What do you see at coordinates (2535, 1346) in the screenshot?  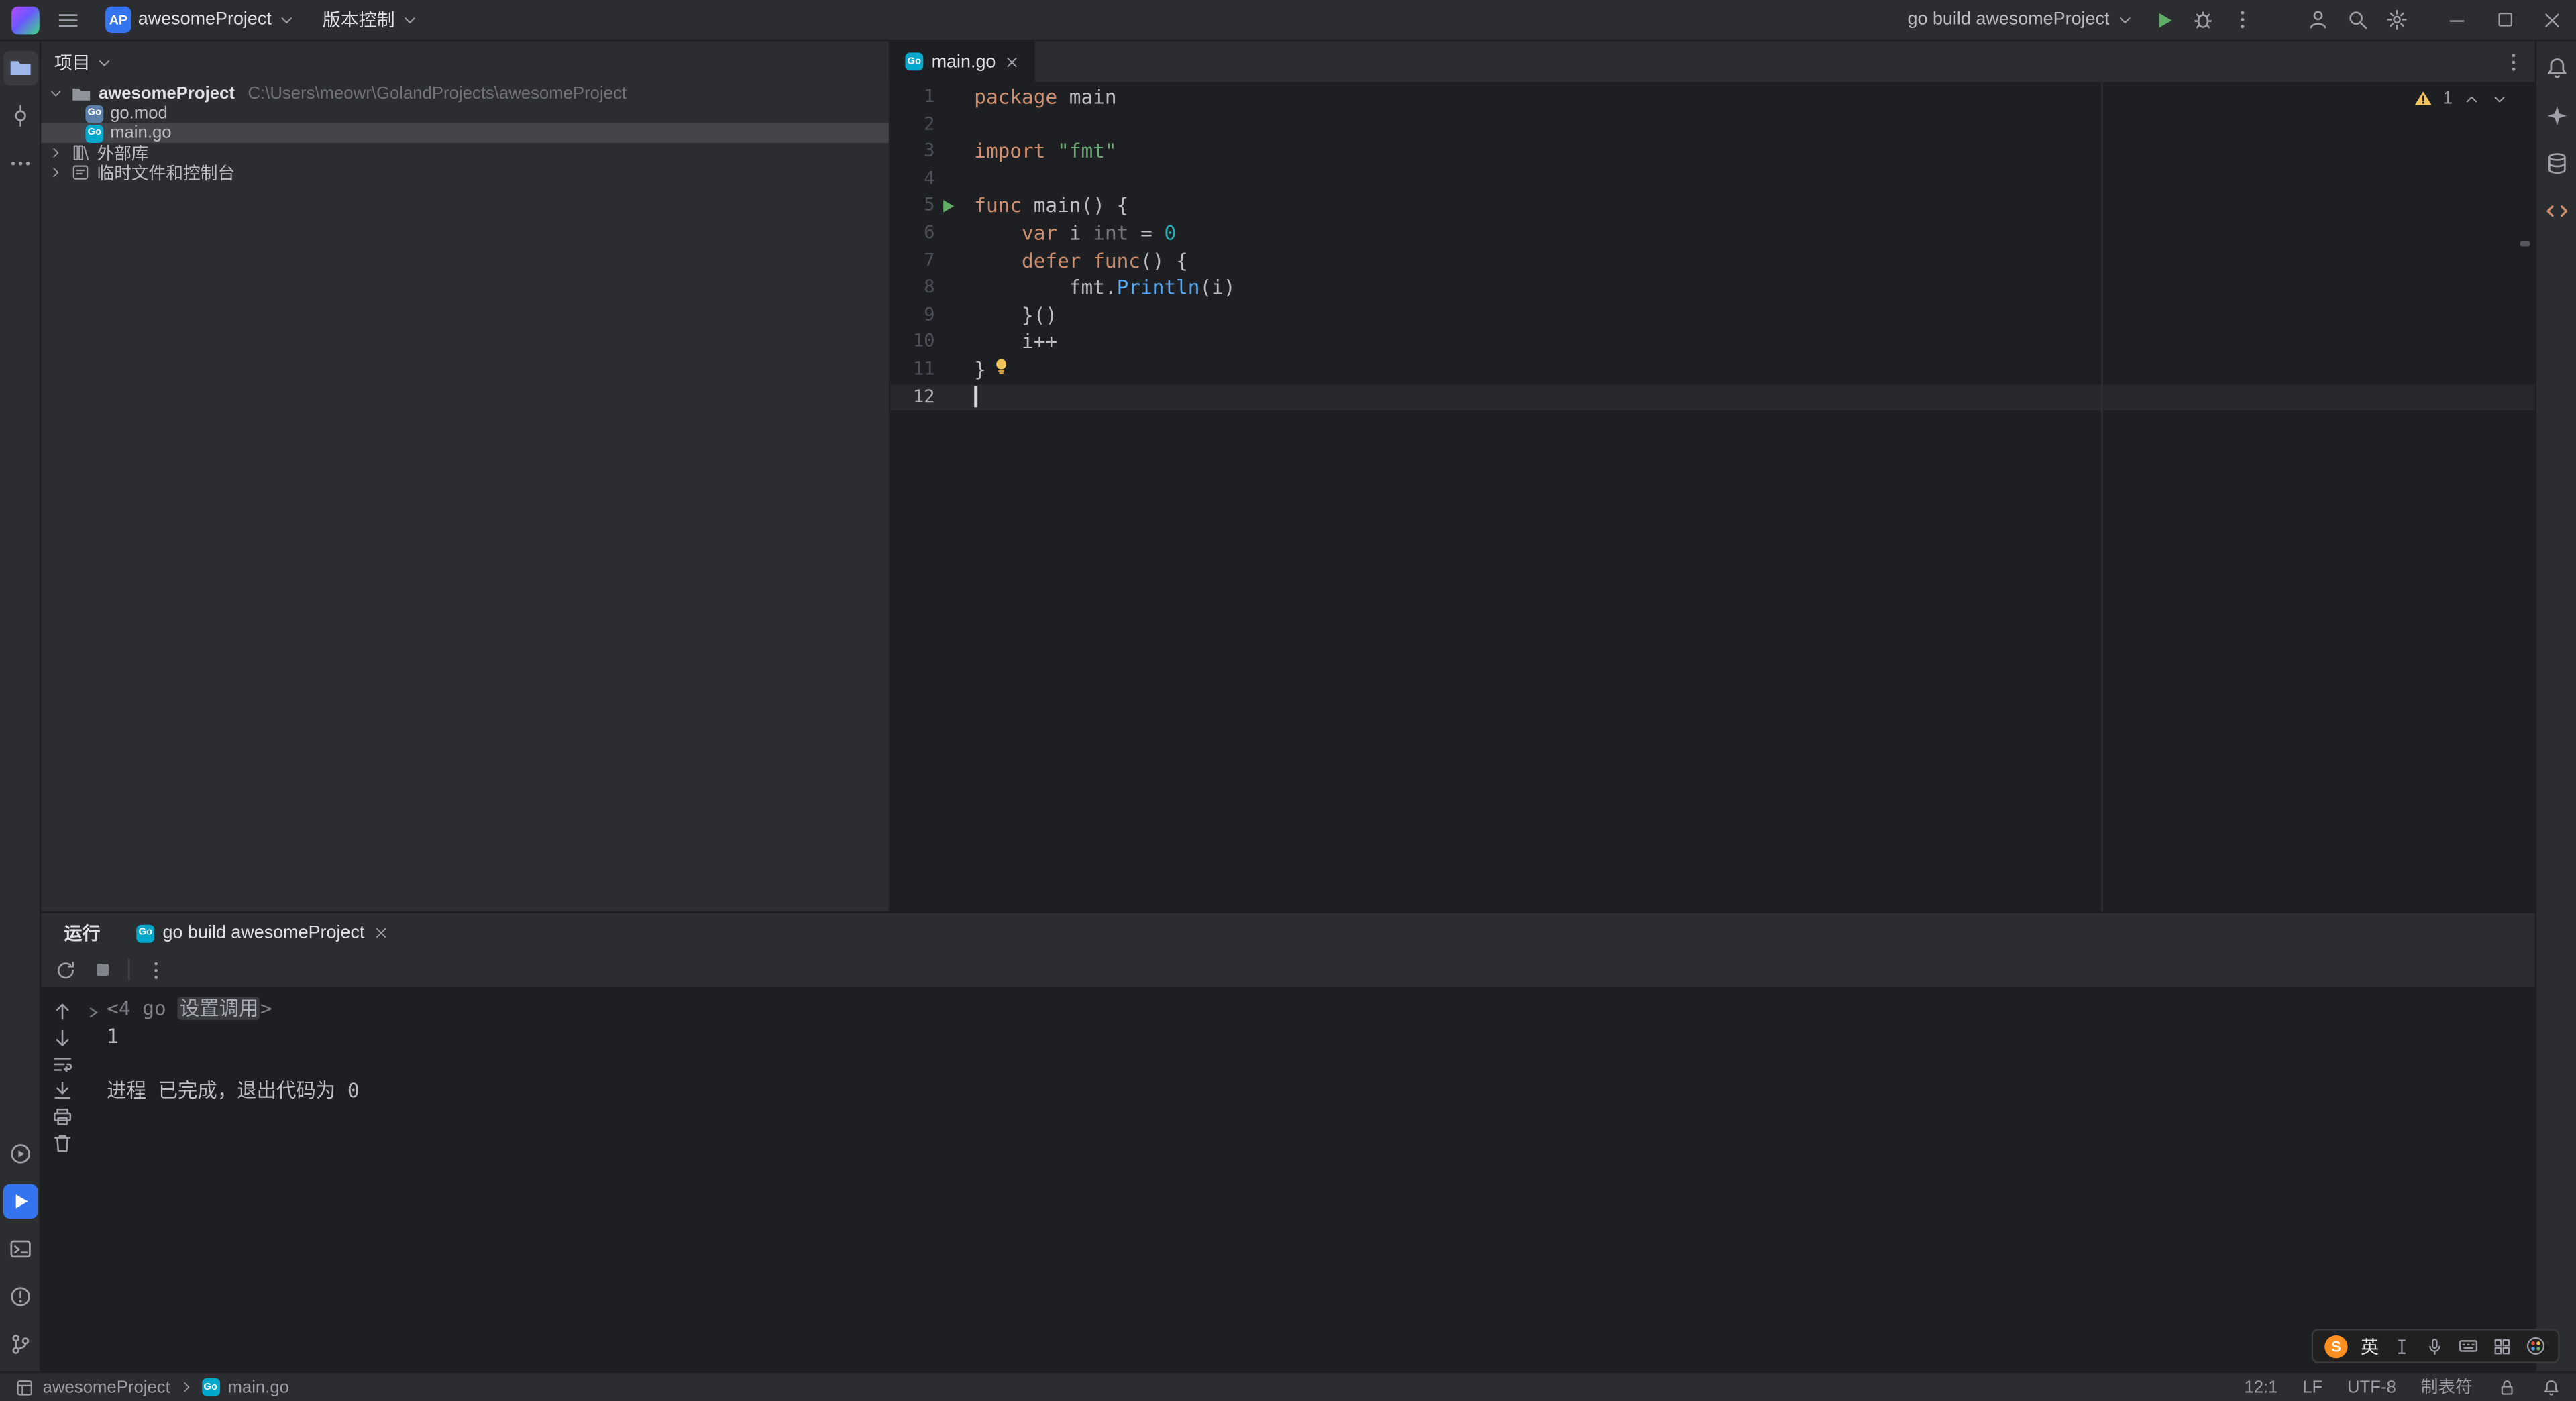 I see `skin-palette-icon` at bounding box center [2535, 1346].